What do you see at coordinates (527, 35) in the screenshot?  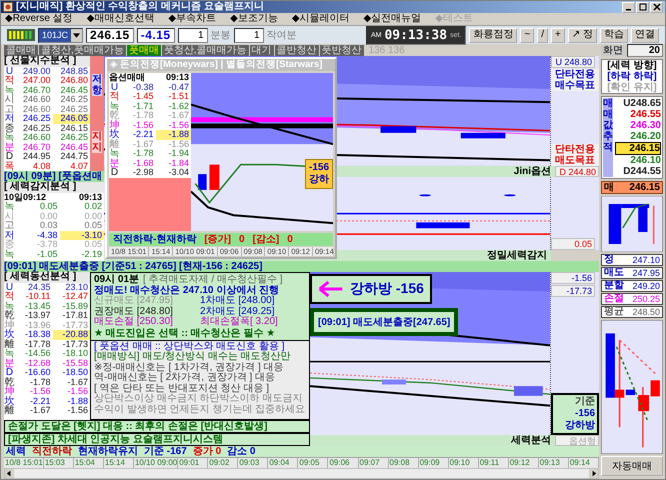 I see `toolbar-button: ~` at bounding box center [527, 35].